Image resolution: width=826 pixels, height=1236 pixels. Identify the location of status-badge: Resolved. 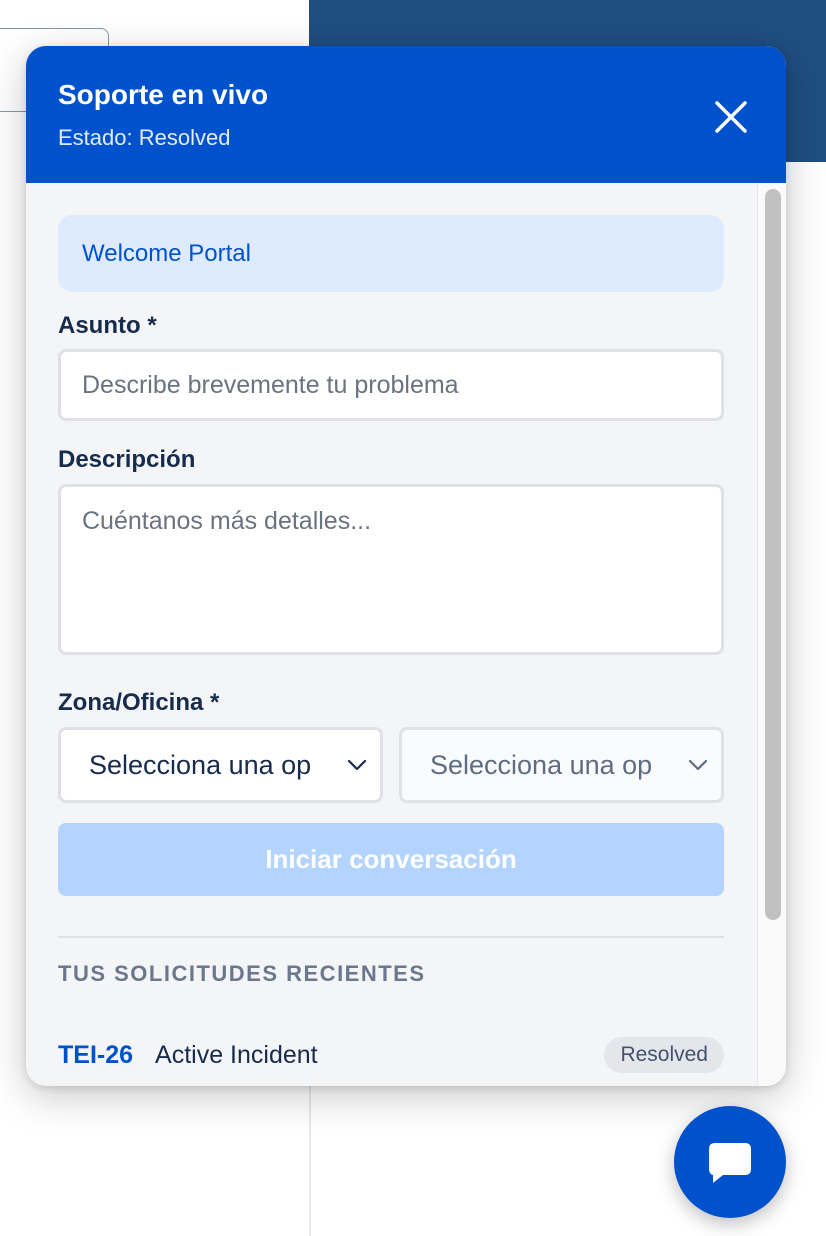
(664, 1055).